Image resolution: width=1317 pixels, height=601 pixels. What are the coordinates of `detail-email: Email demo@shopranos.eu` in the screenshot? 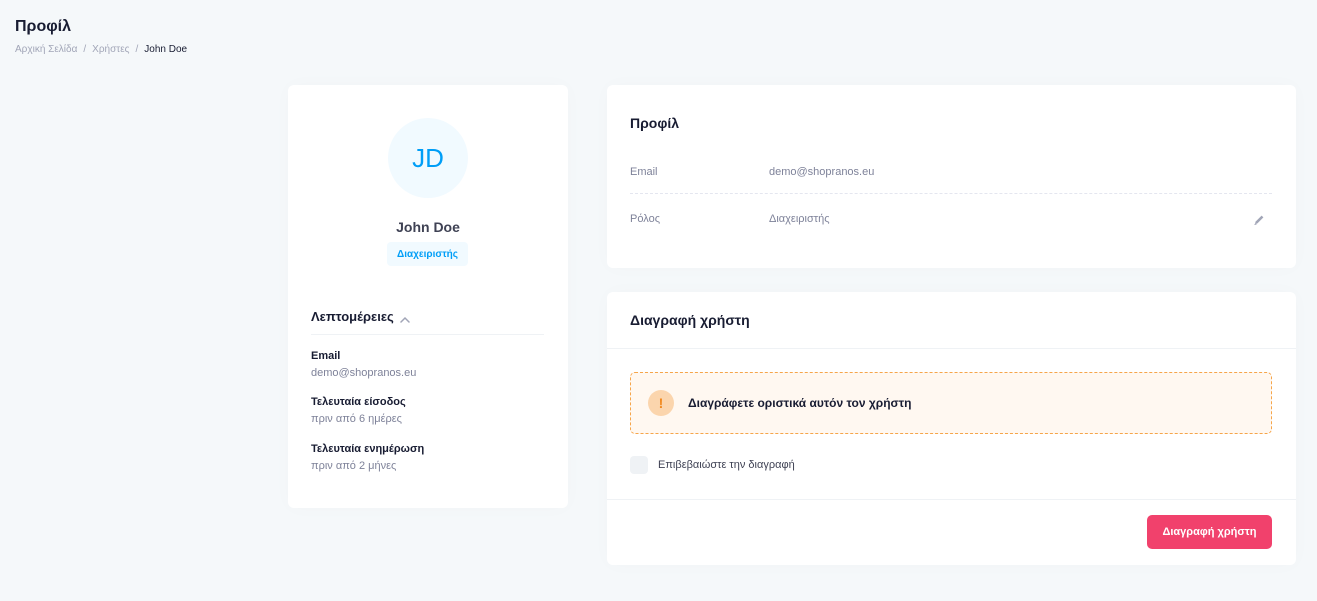 It's located at (363, 364).